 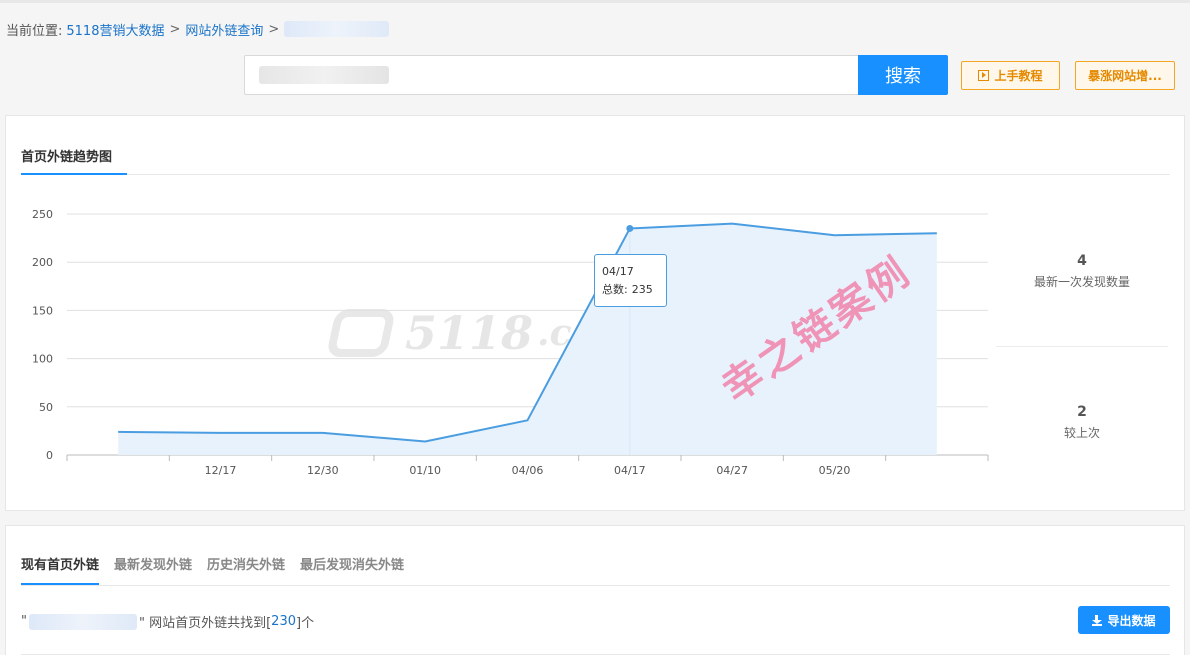 I want to click on breadcrumb: 当前位置: 5118营销大数据 > 网站外链查询 >, so click(x=198, y=29).